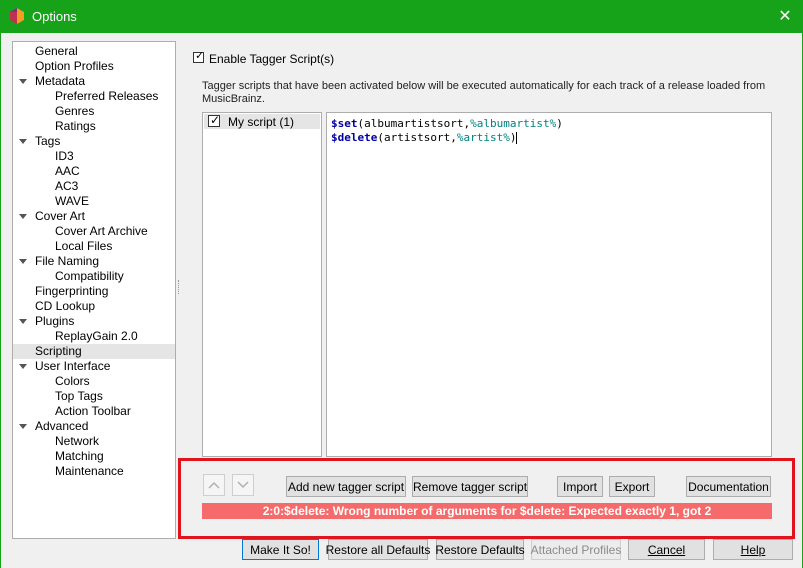  I want to click on tree-item-advanced: Advanced, so click(54, 426).